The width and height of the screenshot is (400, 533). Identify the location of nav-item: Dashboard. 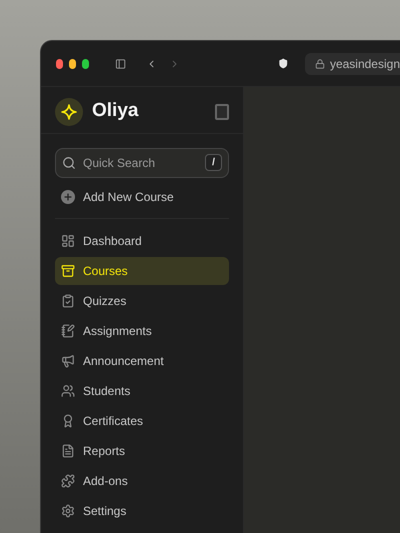
(142, 241).